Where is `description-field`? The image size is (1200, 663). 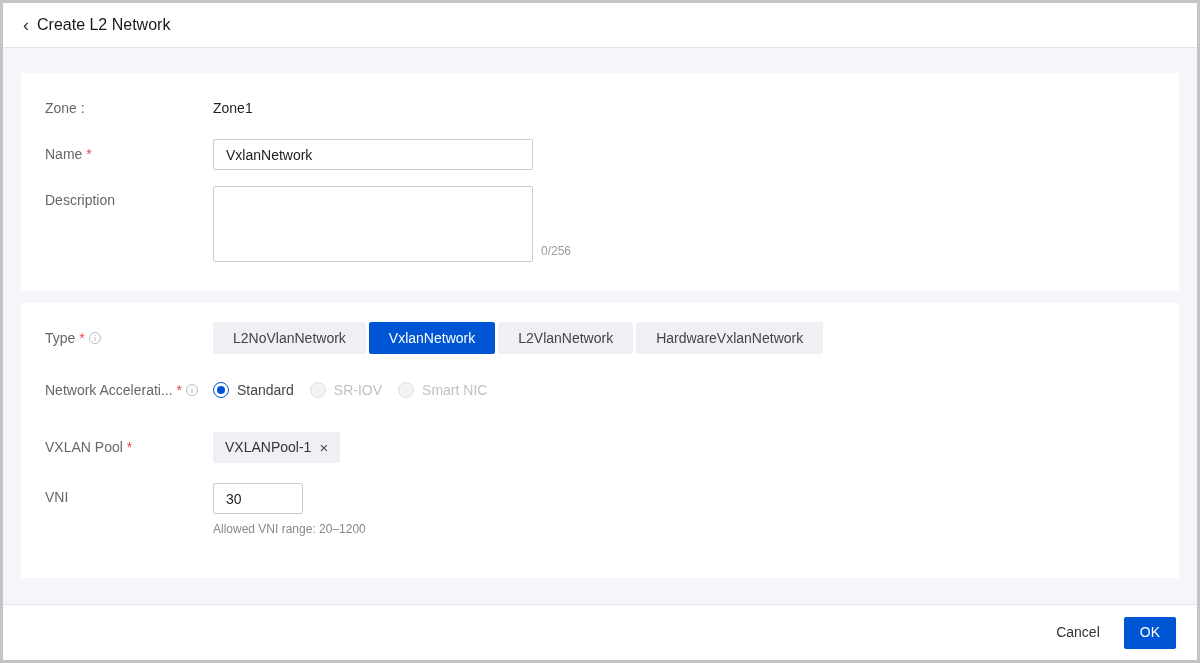
description-field is located at coordinates (373, 224).